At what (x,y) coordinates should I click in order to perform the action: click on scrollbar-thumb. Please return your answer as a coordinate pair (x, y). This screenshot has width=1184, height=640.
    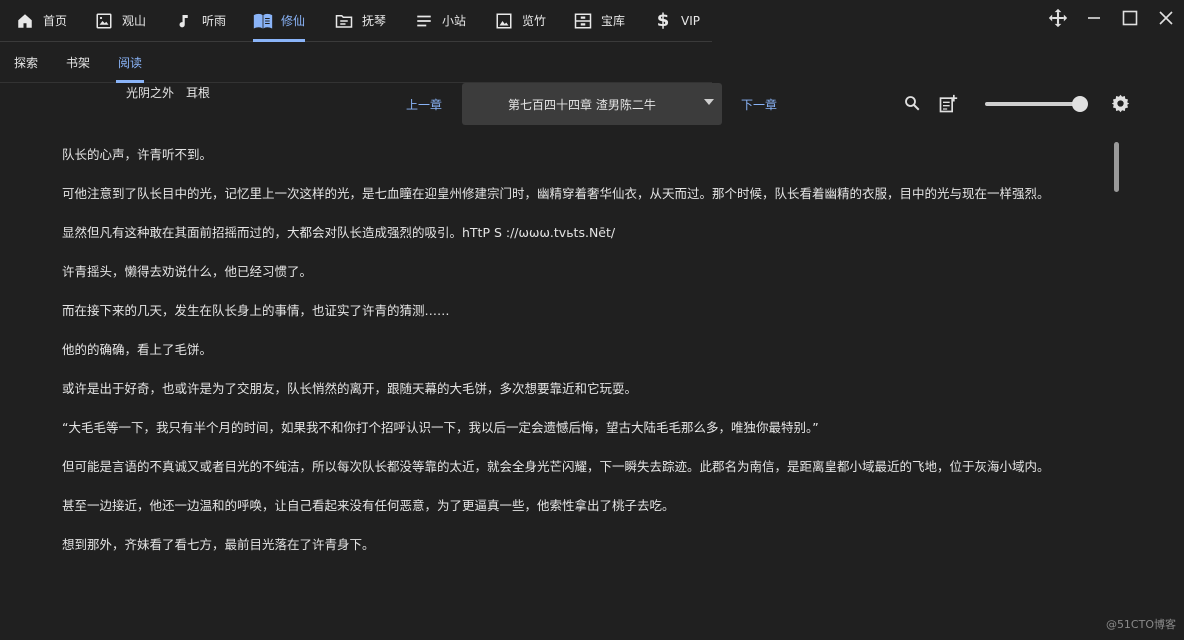
    Looking at the image, I should click on (1116, 167).